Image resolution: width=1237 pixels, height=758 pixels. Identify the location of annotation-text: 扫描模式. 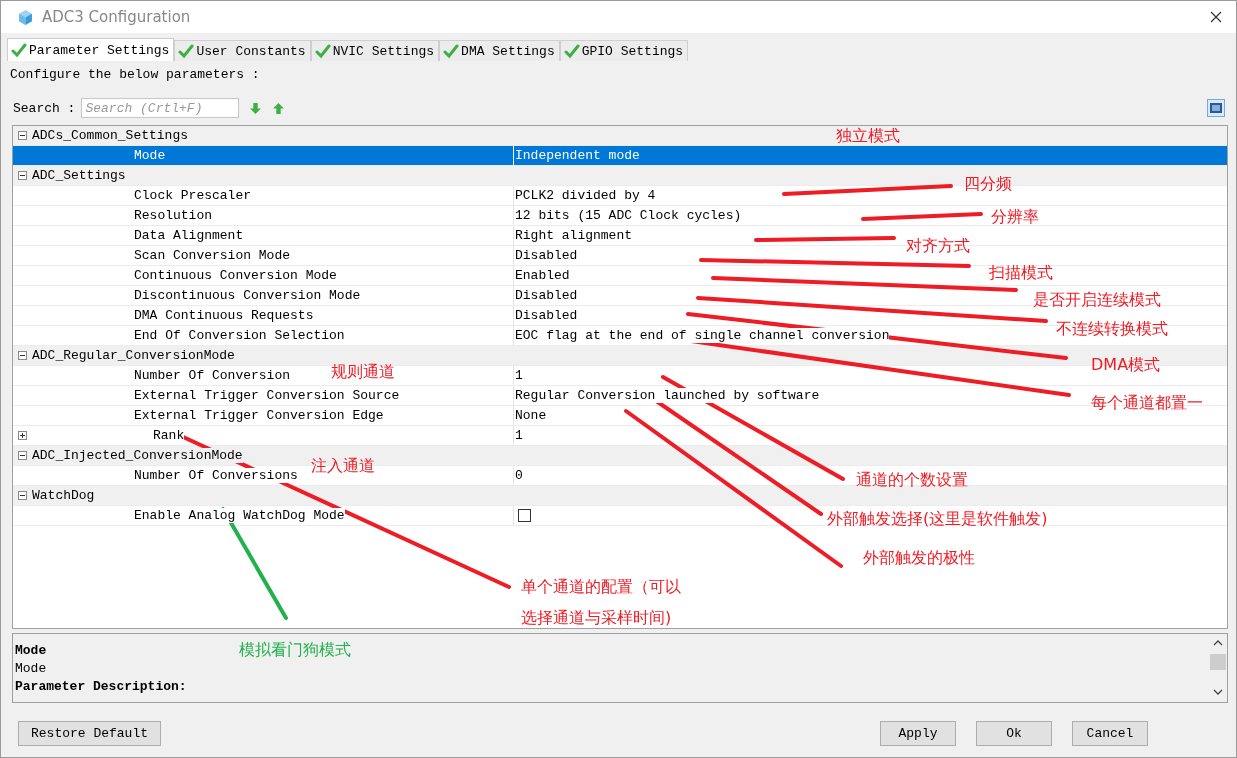
(1021, 273).